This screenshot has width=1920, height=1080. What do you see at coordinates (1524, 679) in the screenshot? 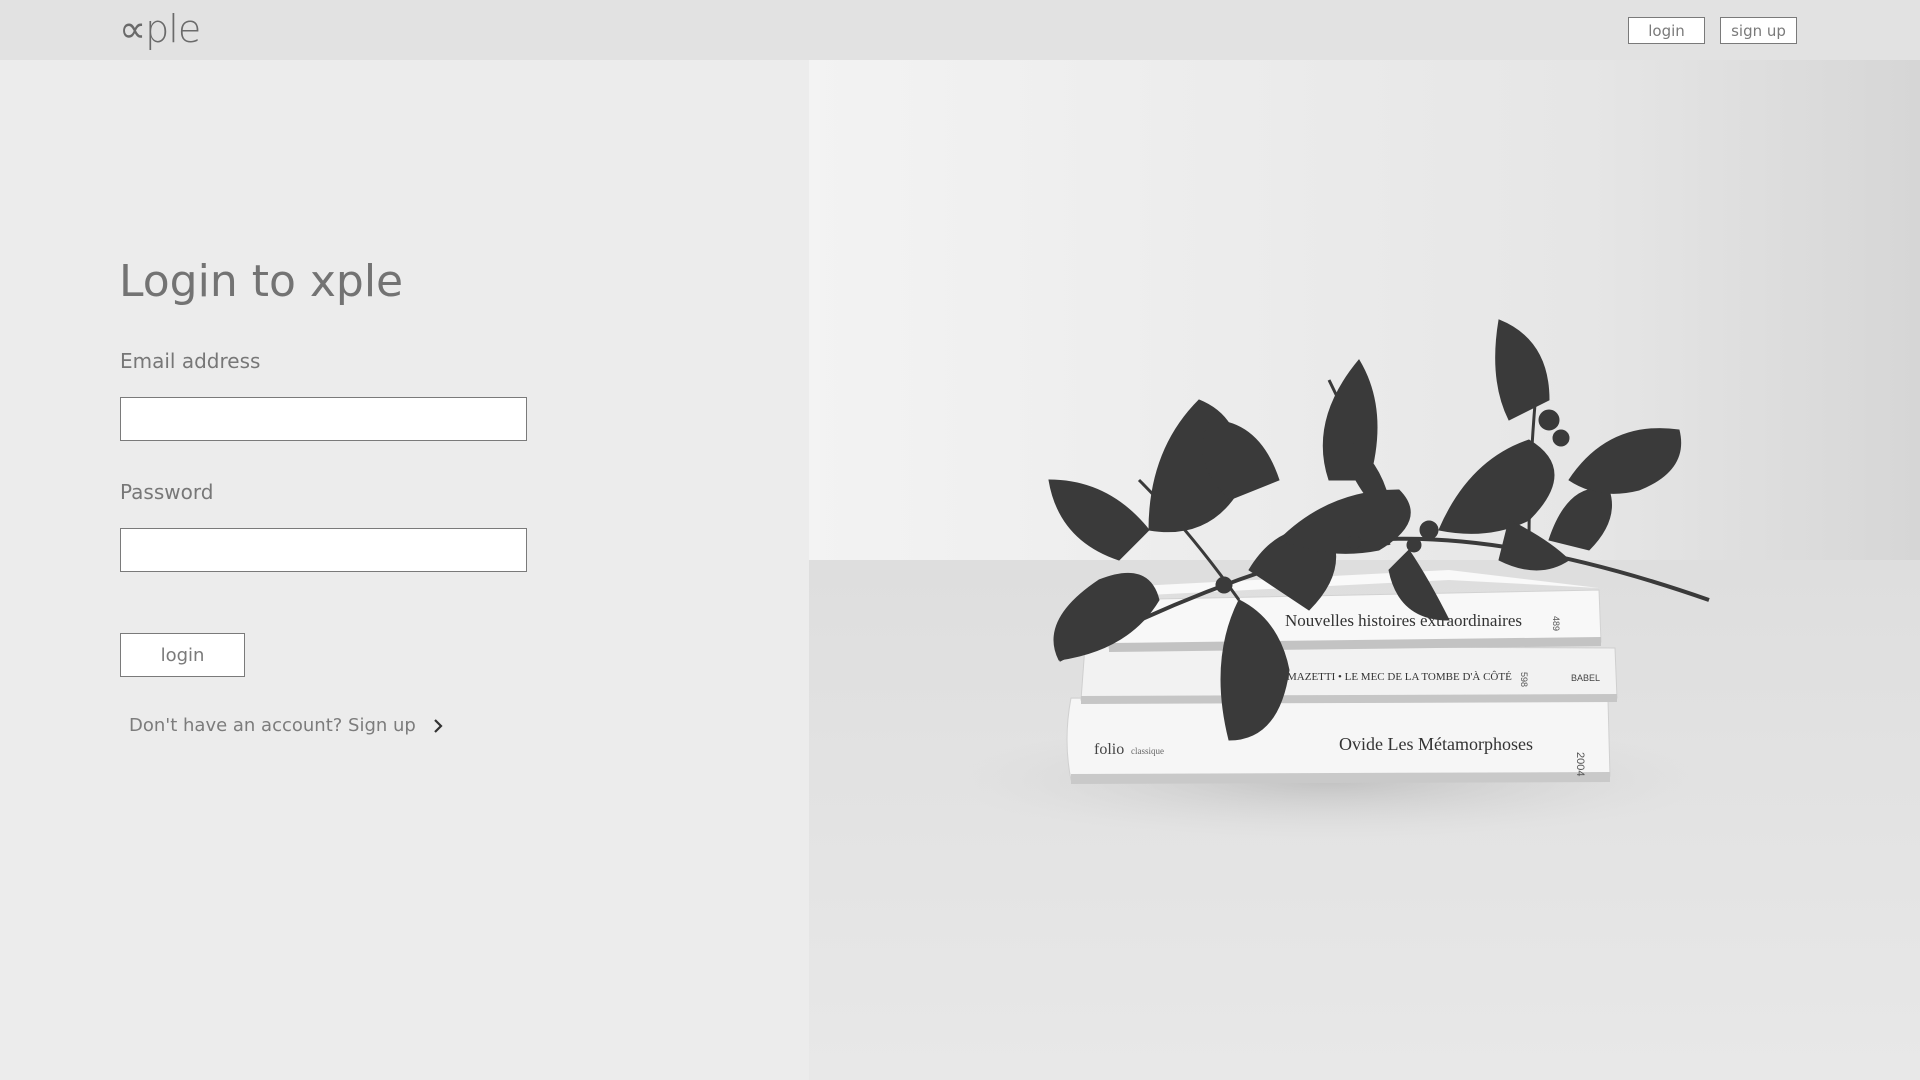
I see `spine-number-middle: 598` at bounding box center [1524, 679].